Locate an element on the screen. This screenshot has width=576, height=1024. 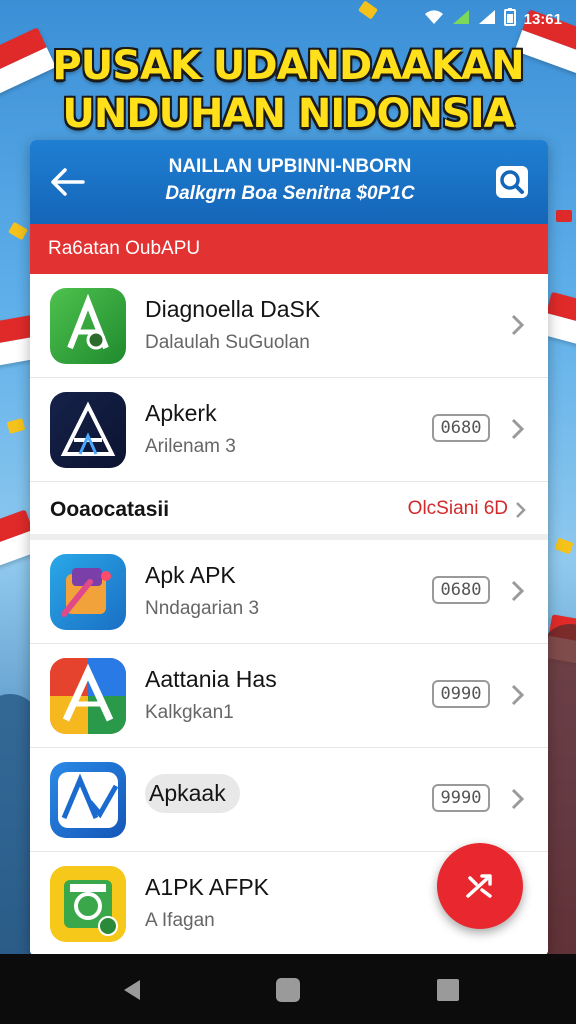
shuffle-icon is located at coordinates (479, 886).